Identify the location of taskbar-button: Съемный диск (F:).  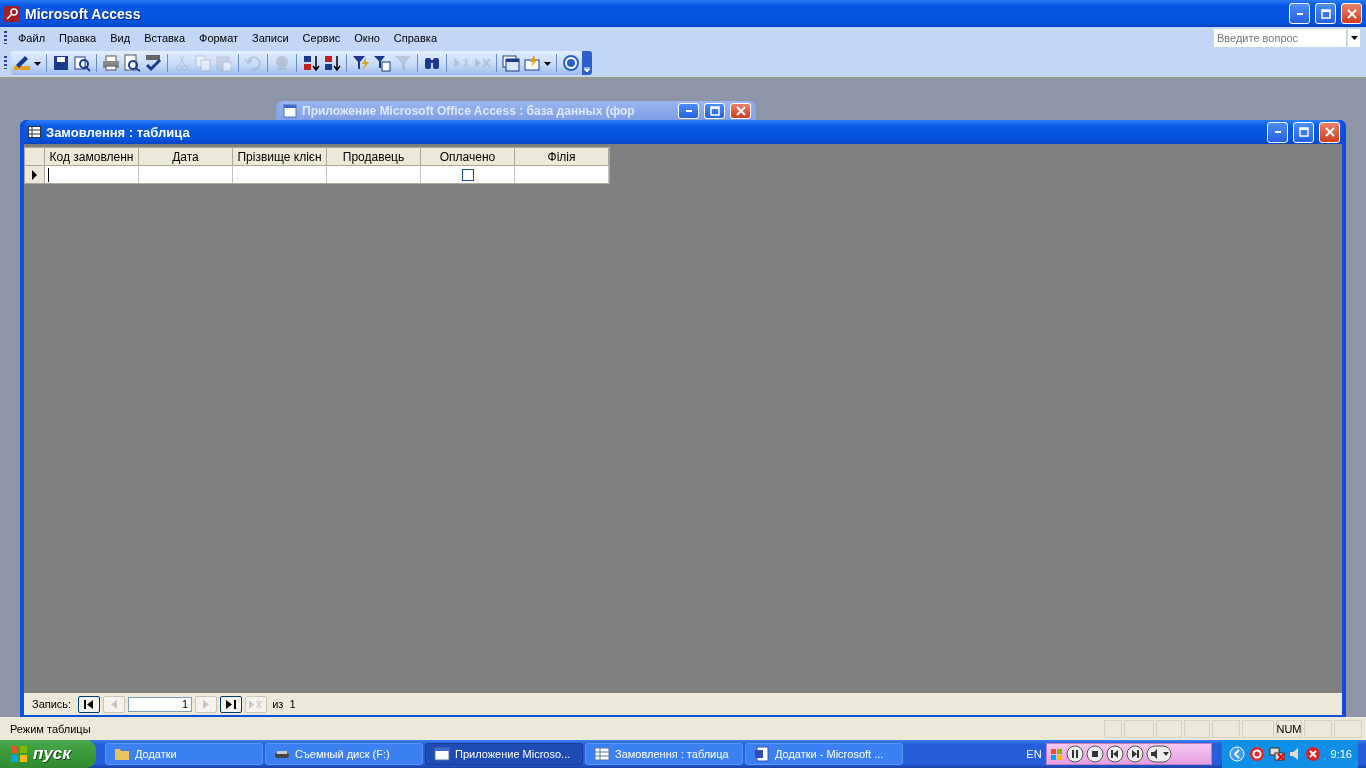
(344, 754).